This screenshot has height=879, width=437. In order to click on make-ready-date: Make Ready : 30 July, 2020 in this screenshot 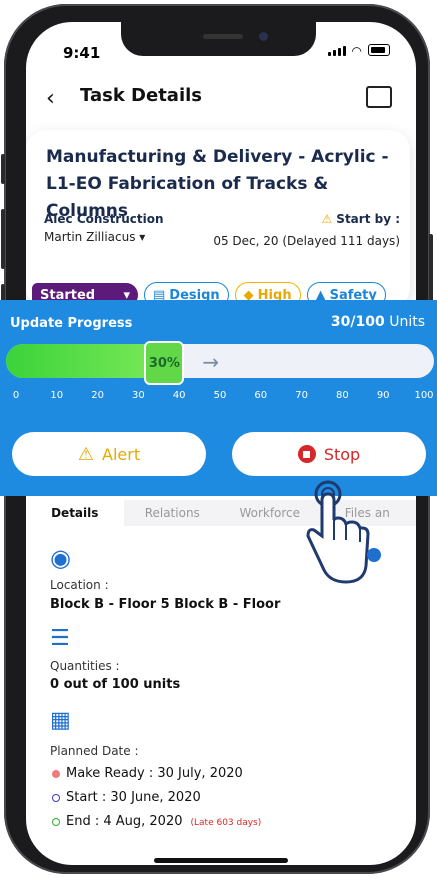, I will do `click(154, 773)`.